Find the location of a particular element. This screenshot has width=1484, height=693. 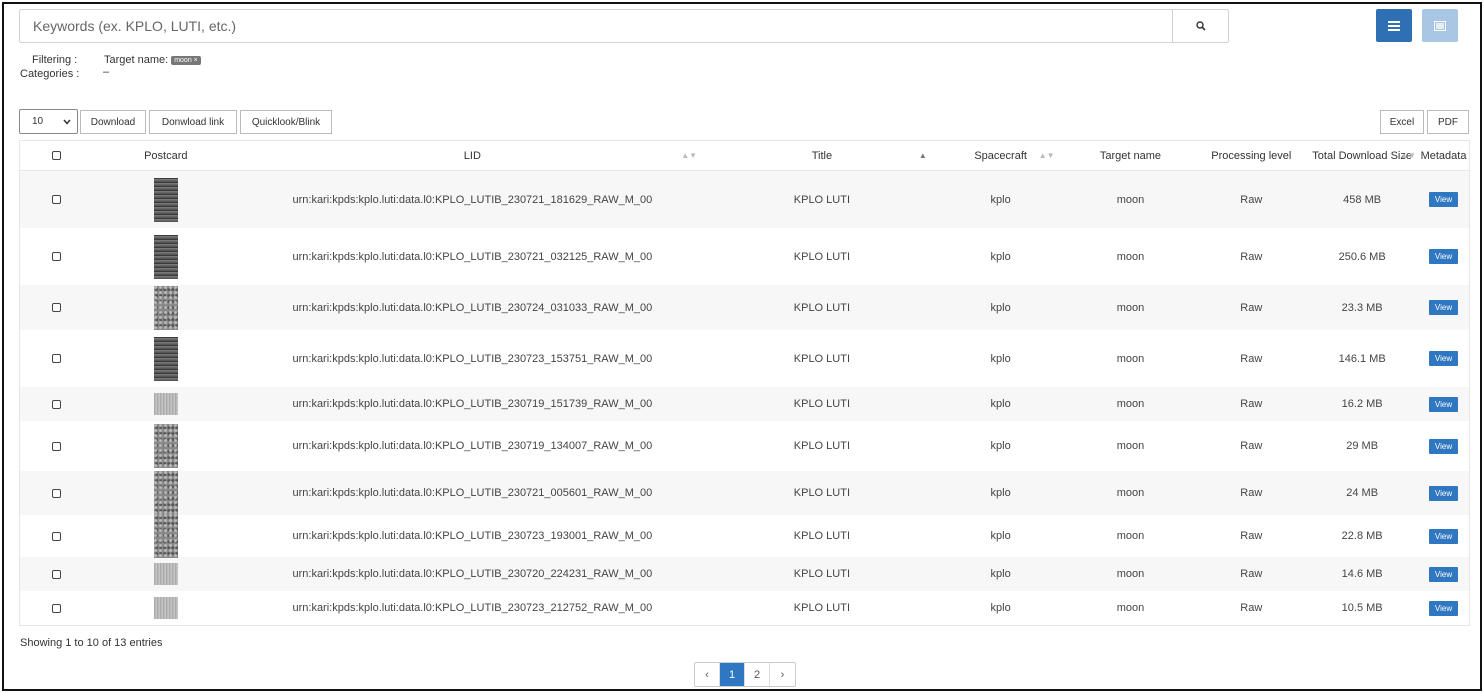

page-1-button: 1 is located at coordinates (732, 674).